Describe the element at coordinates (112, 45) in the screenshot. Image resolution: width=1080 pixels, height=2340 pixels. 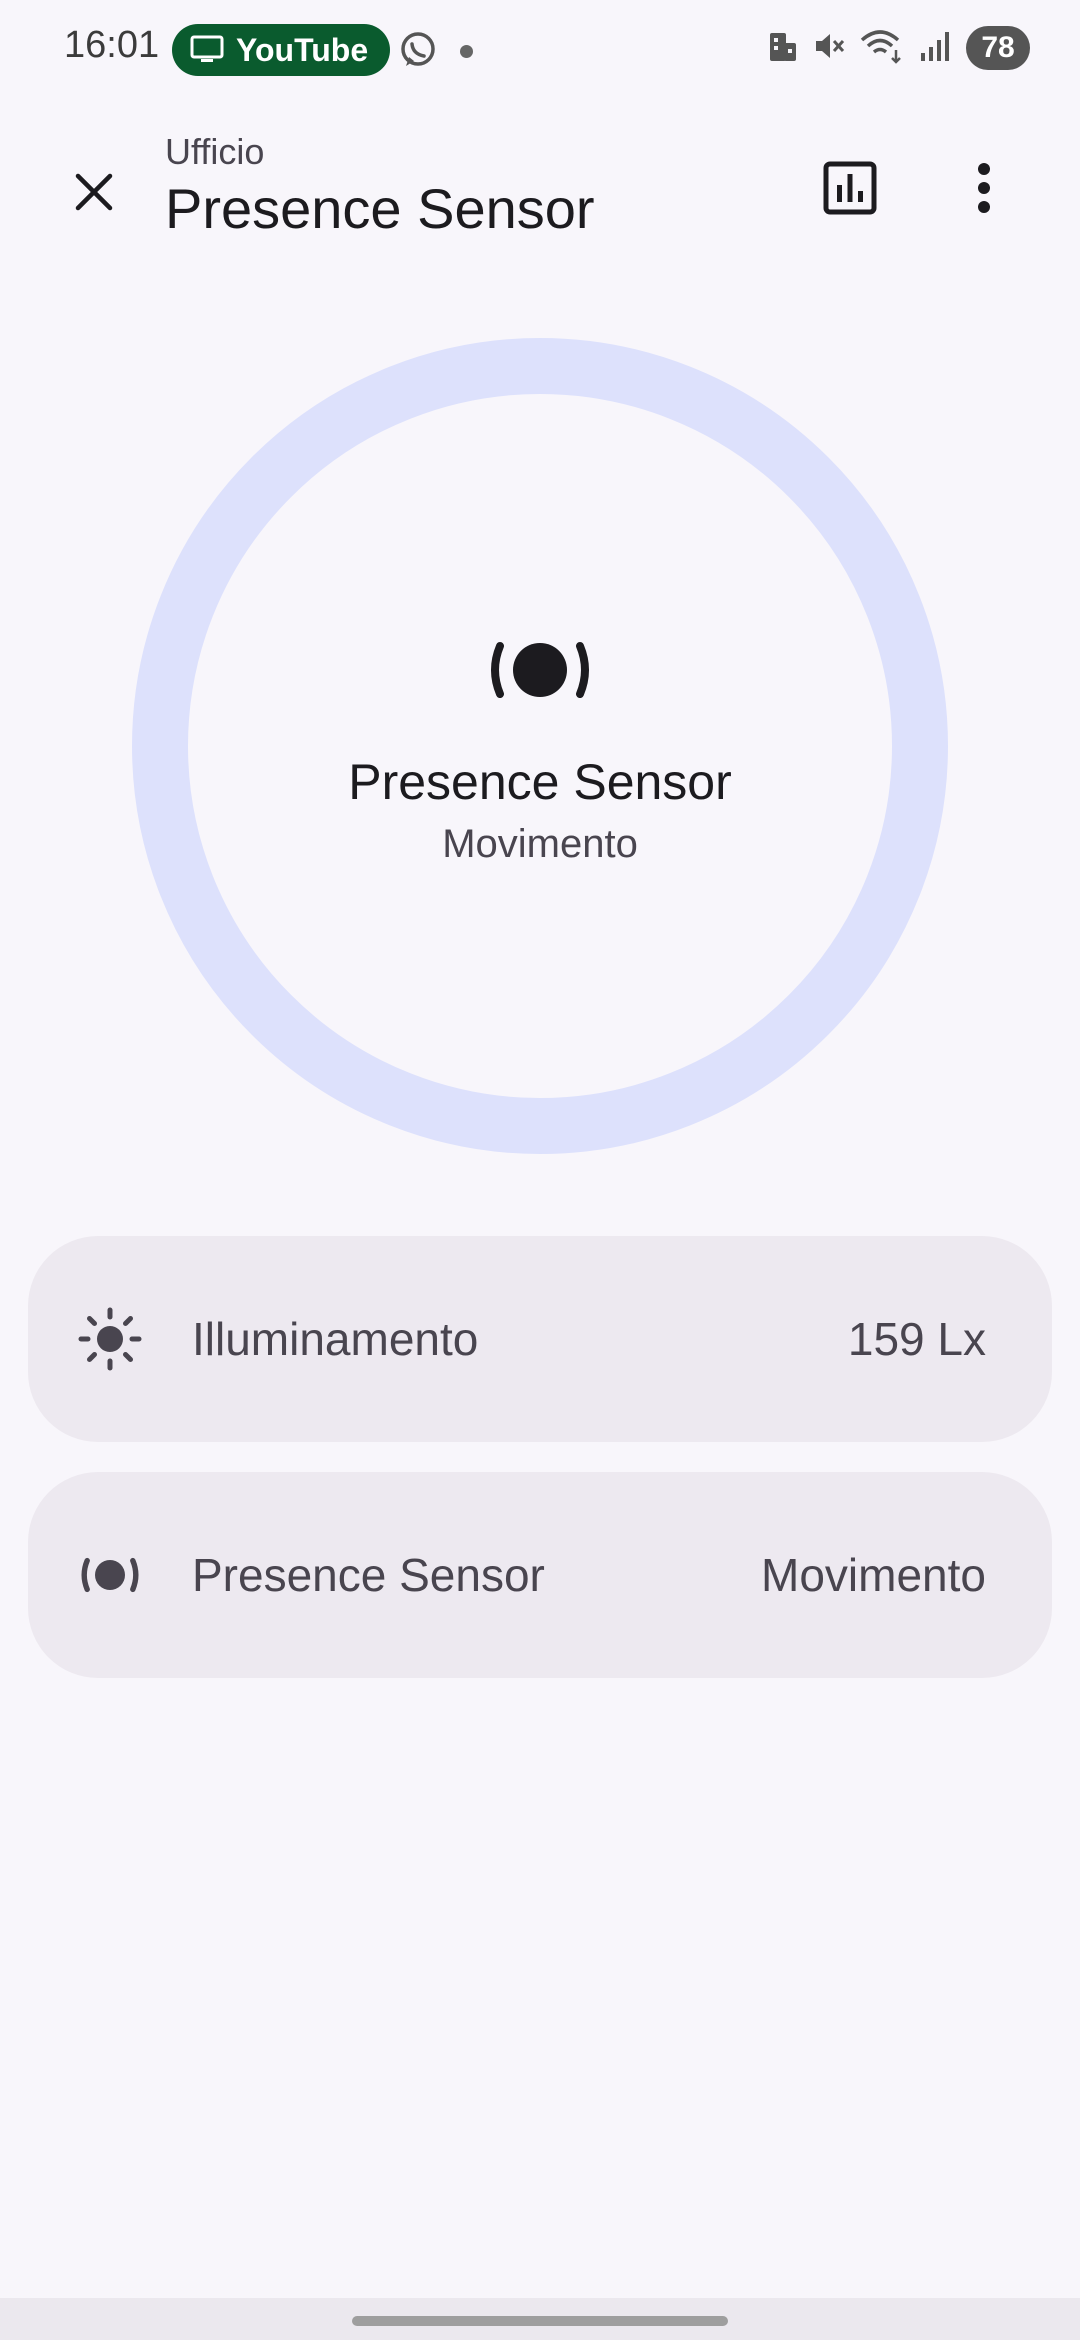
I see `status-time: 16:01` at that location.